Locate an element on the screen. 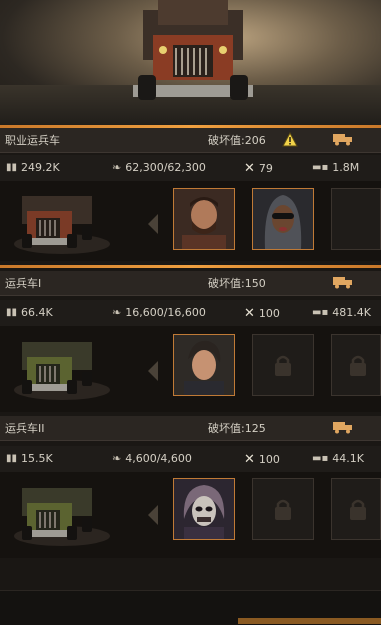  speed-stat: ▬▪ 44.1K is located at coordinates (338, 458).